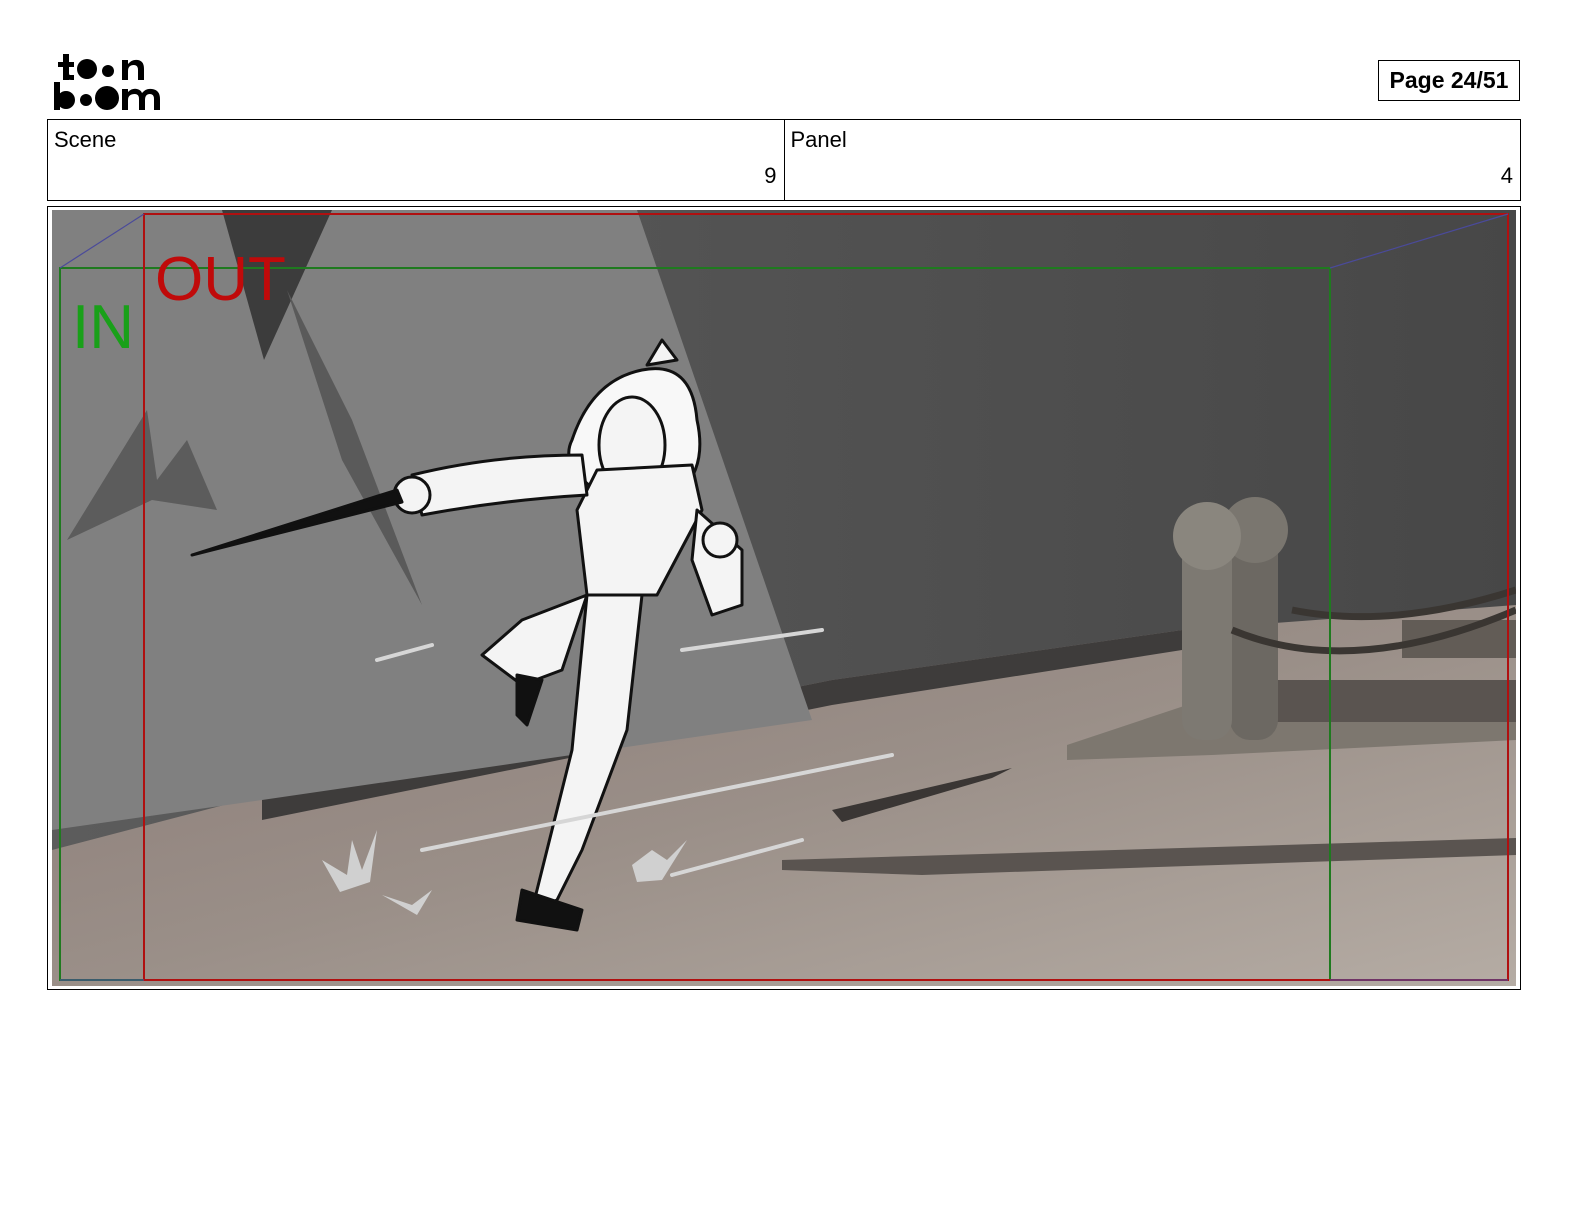 This screenshot has height=1224, width=1584. I want to click on bollards, so click(1230, 618).